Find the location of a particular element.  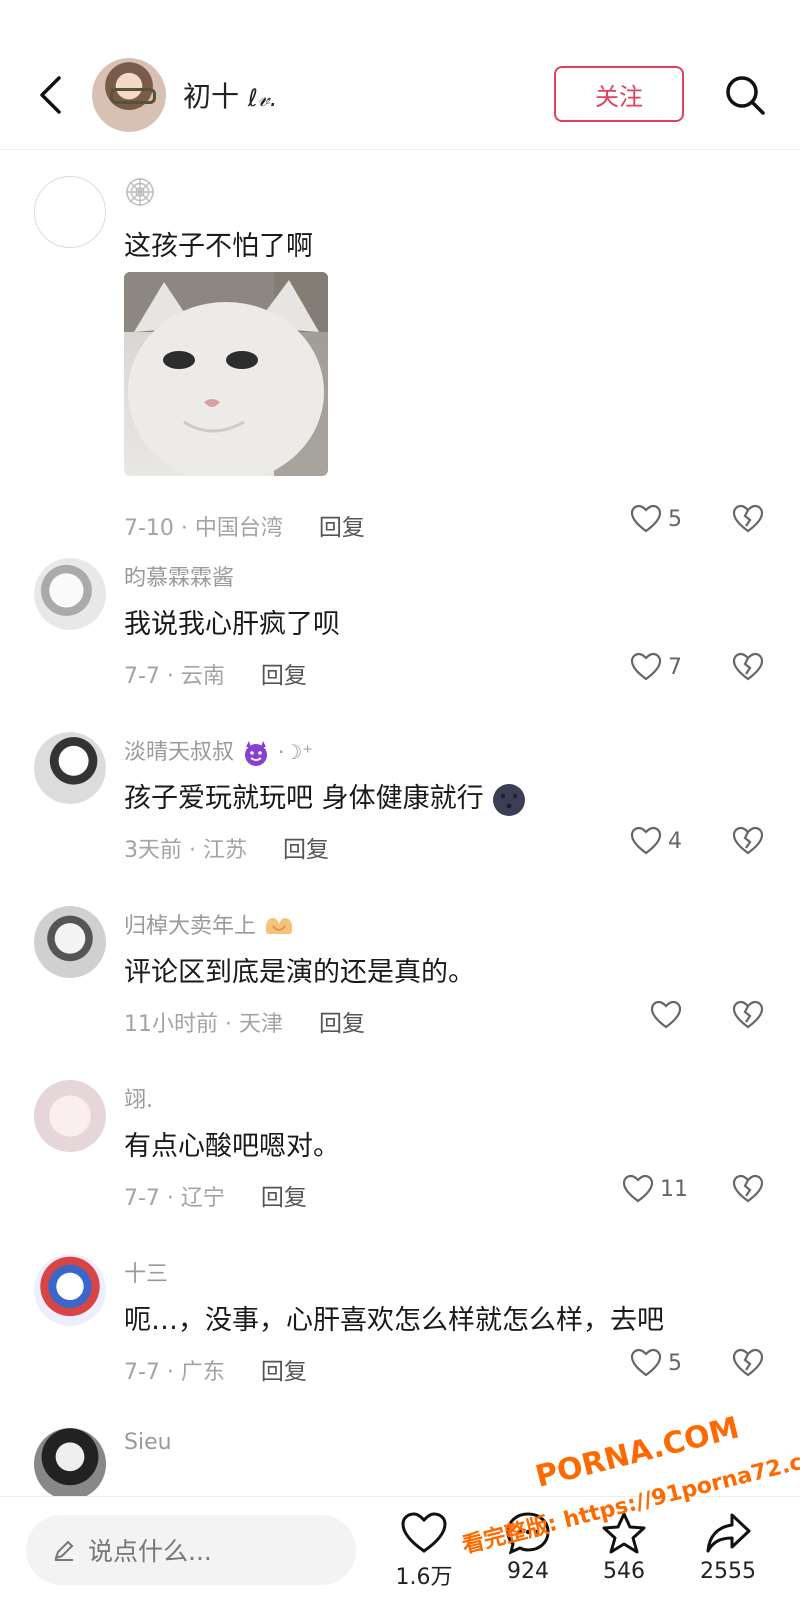

follow-button: 关注 is located at coordinates (619, 94).